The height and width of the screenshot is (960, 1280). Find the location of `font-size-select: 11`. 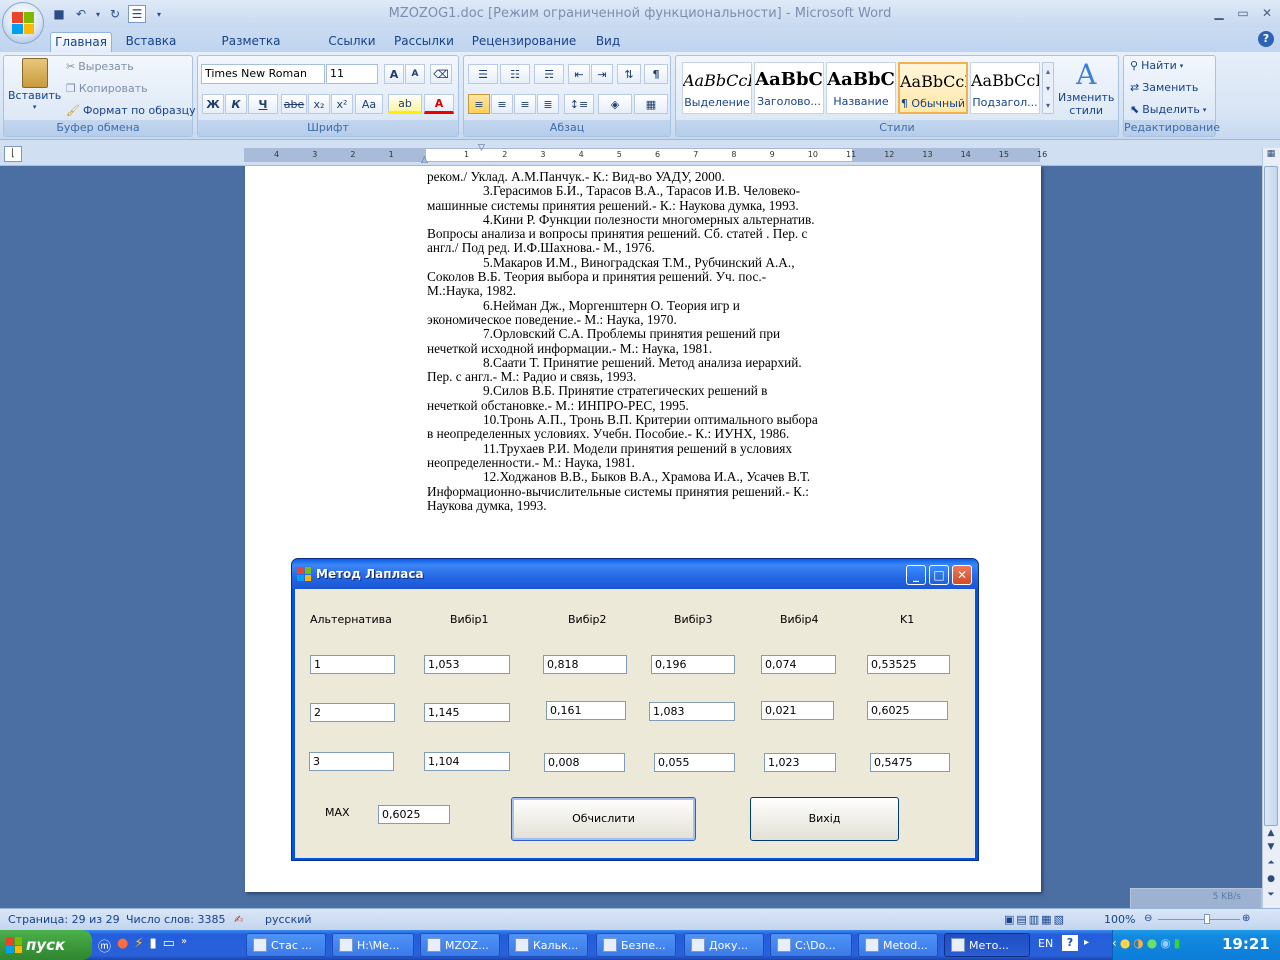

font-size-select: 11 is located at coordinates (352, 74).